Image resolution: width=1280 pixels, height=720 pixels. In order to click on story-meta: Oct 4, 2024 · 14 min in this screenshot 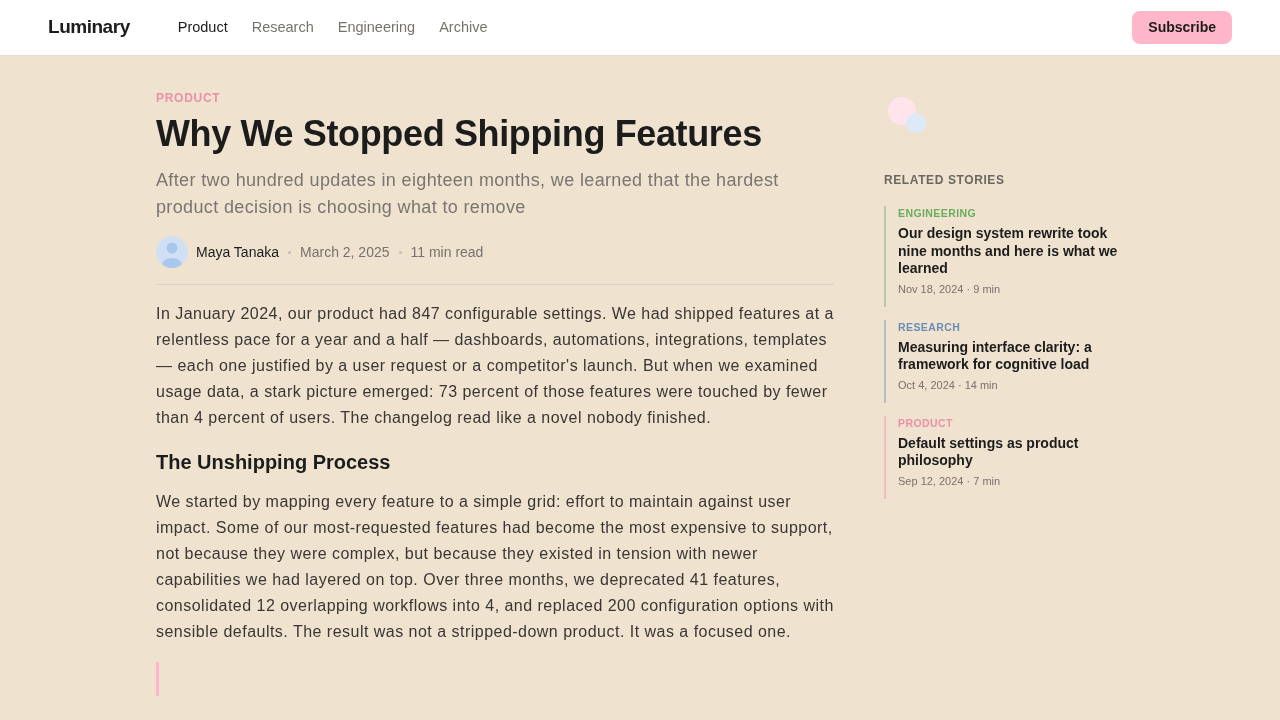, I will do `click(948, 384)`.